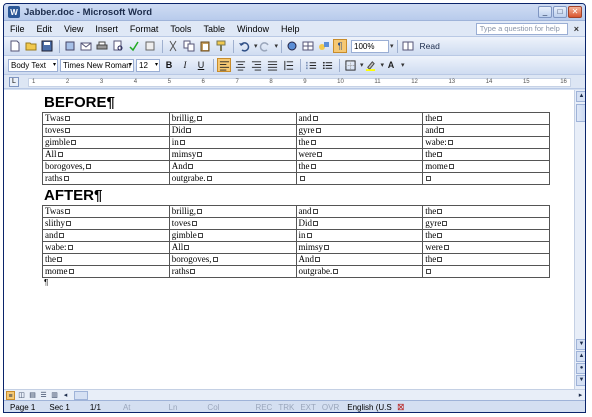 This screenshot has width=592, height=417. What do you see at coordinates (86, 46) in the screenshot?
I see `email-icon` at bounding box center [86, 46].